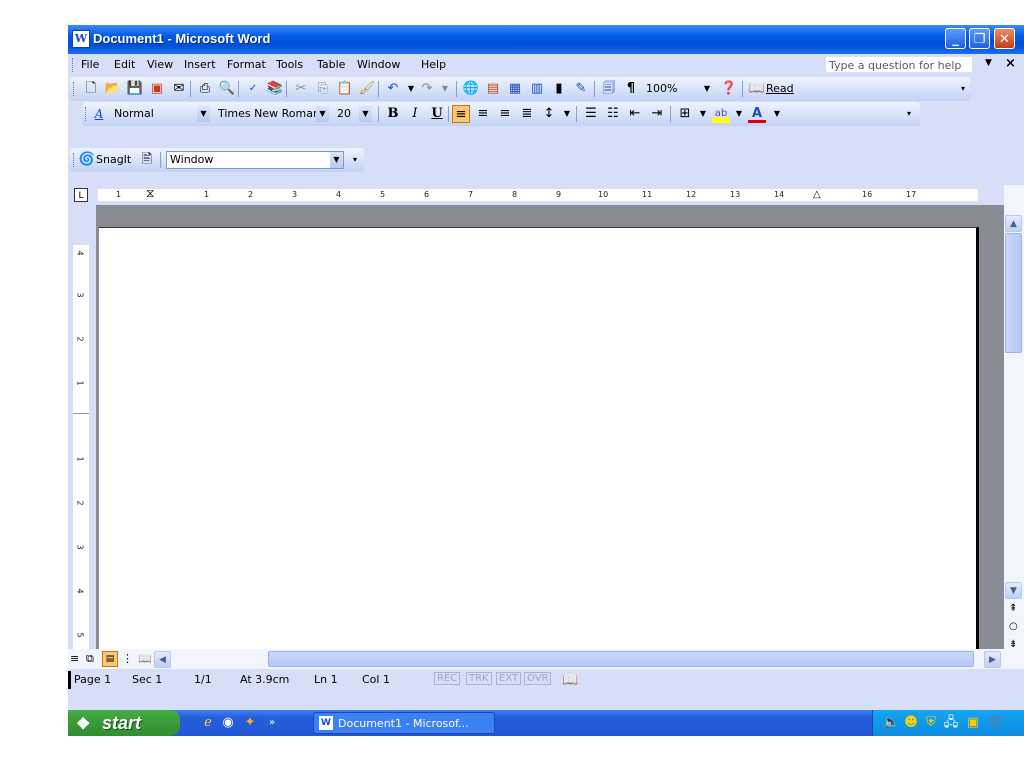 The width and height of the screenshot is (1024, 768). Describe the element at coordinates (179, 89) in the screenshot. I see `email-icon: ✉` at that location.